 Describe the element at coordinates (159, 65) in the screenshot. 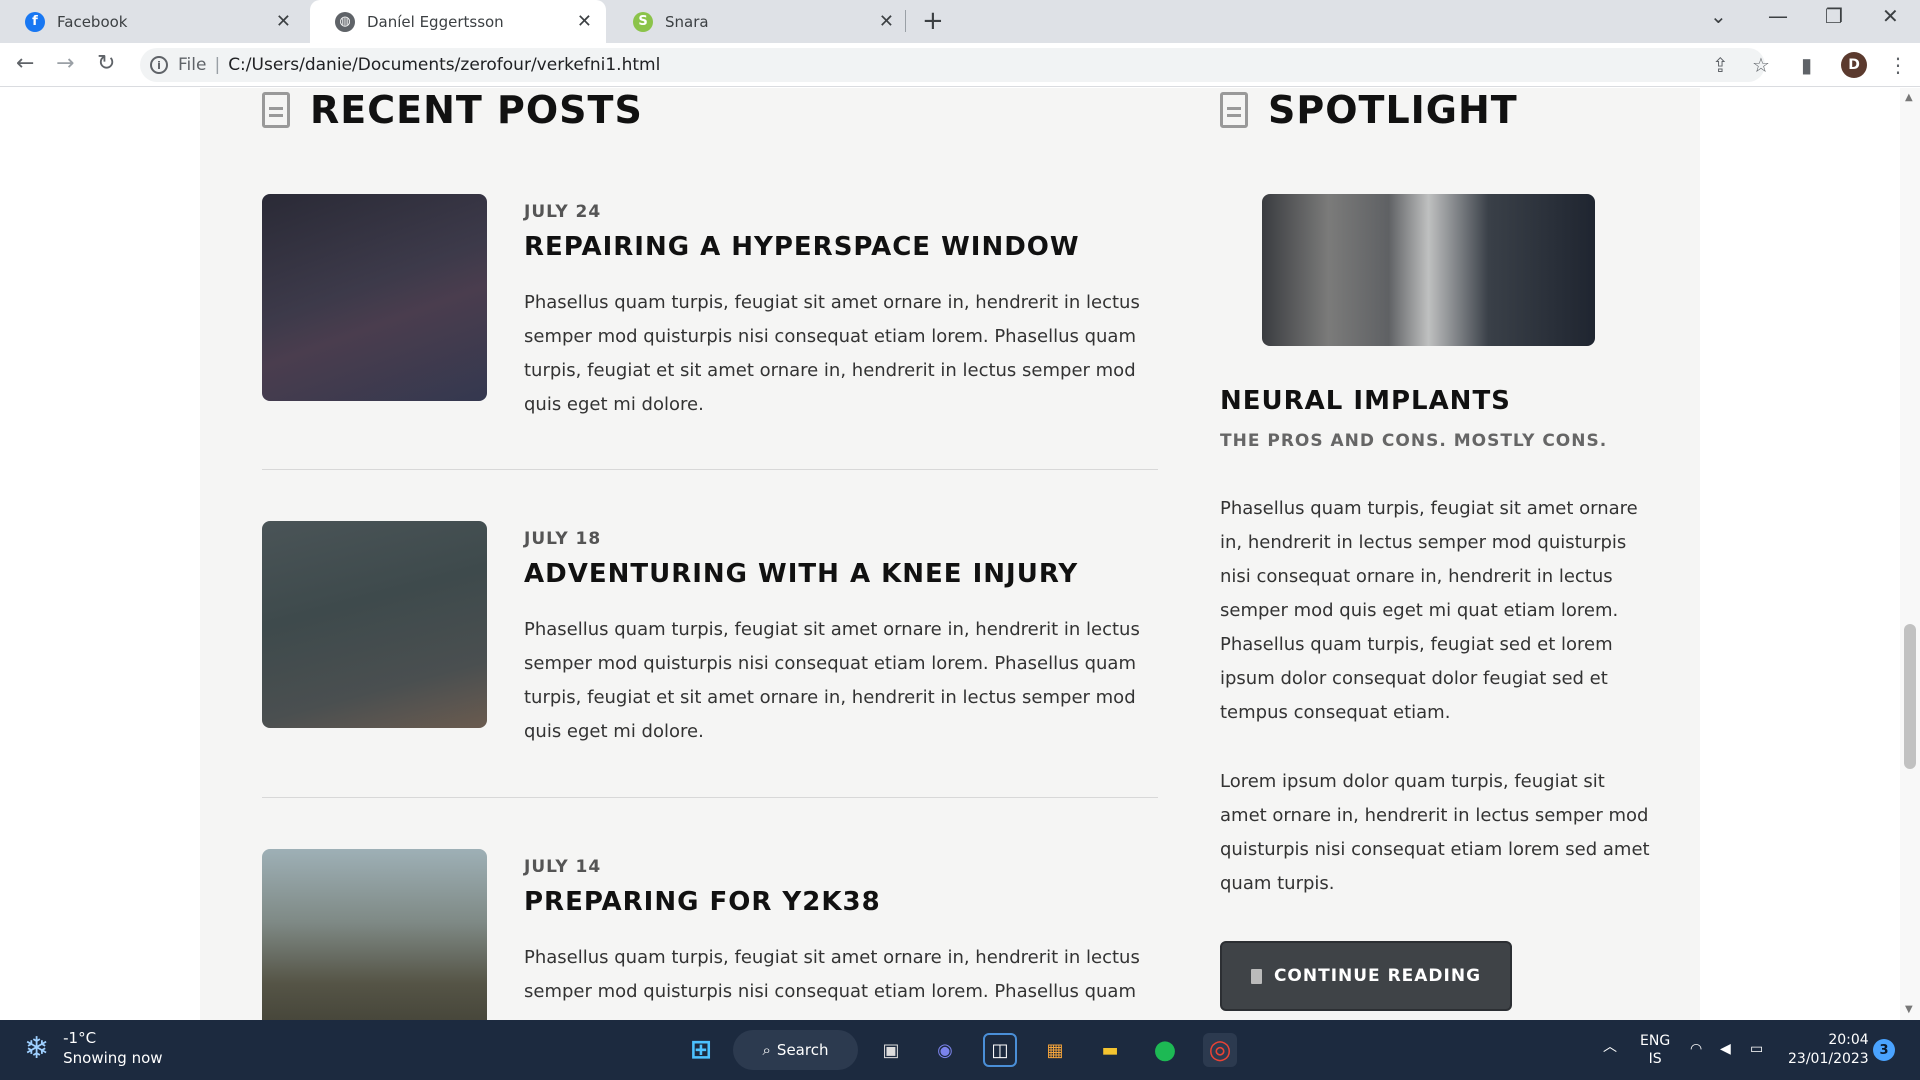

I see `info-icon: i` at that location.